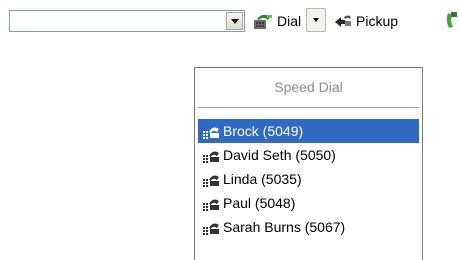  What do you see at coordinates (289, 21) in the screenshot?
I see `dial-label: Dial` at bounding box center [289, 21].